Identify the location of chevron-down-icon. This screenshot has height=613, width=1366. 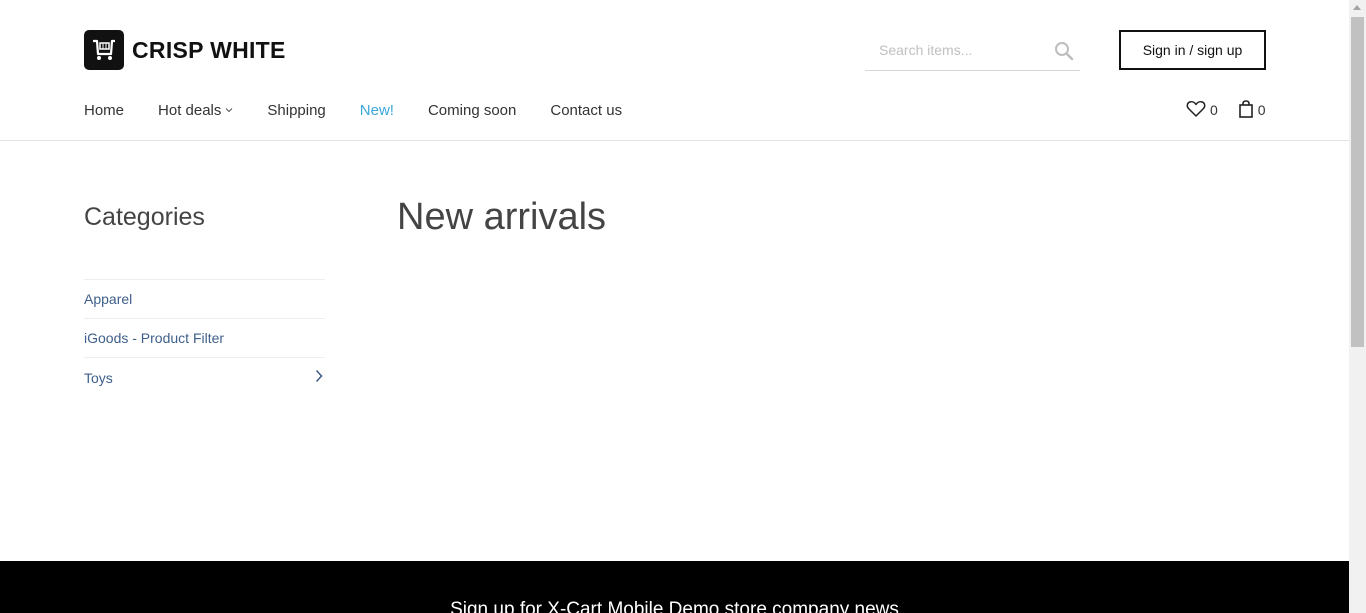
(229, 110).